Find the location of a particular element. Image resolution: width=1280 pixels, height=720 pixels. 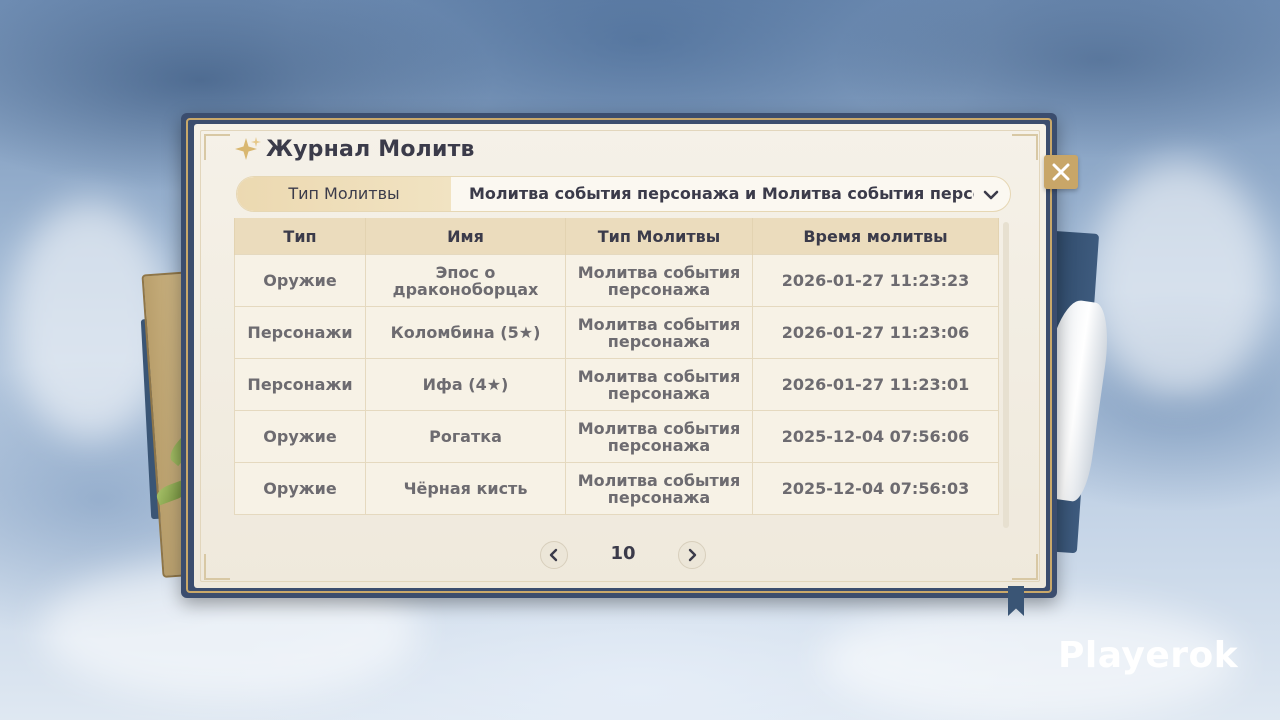

page-title: Журнал Молитв is located at coordinates (370, 149).